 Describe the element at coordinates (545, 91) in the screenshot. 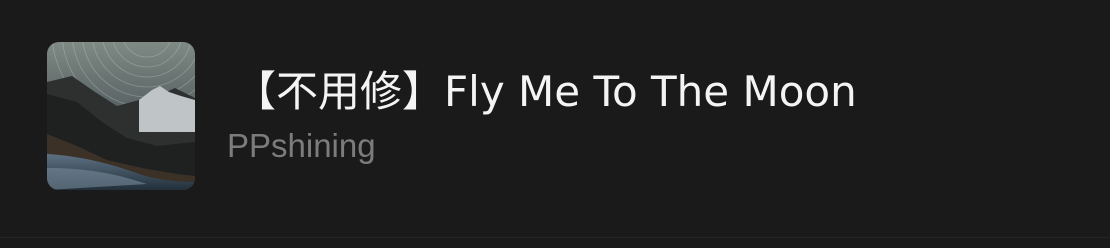

I see `track-title: 【不用修】Fly Me To The Moon` at that location.